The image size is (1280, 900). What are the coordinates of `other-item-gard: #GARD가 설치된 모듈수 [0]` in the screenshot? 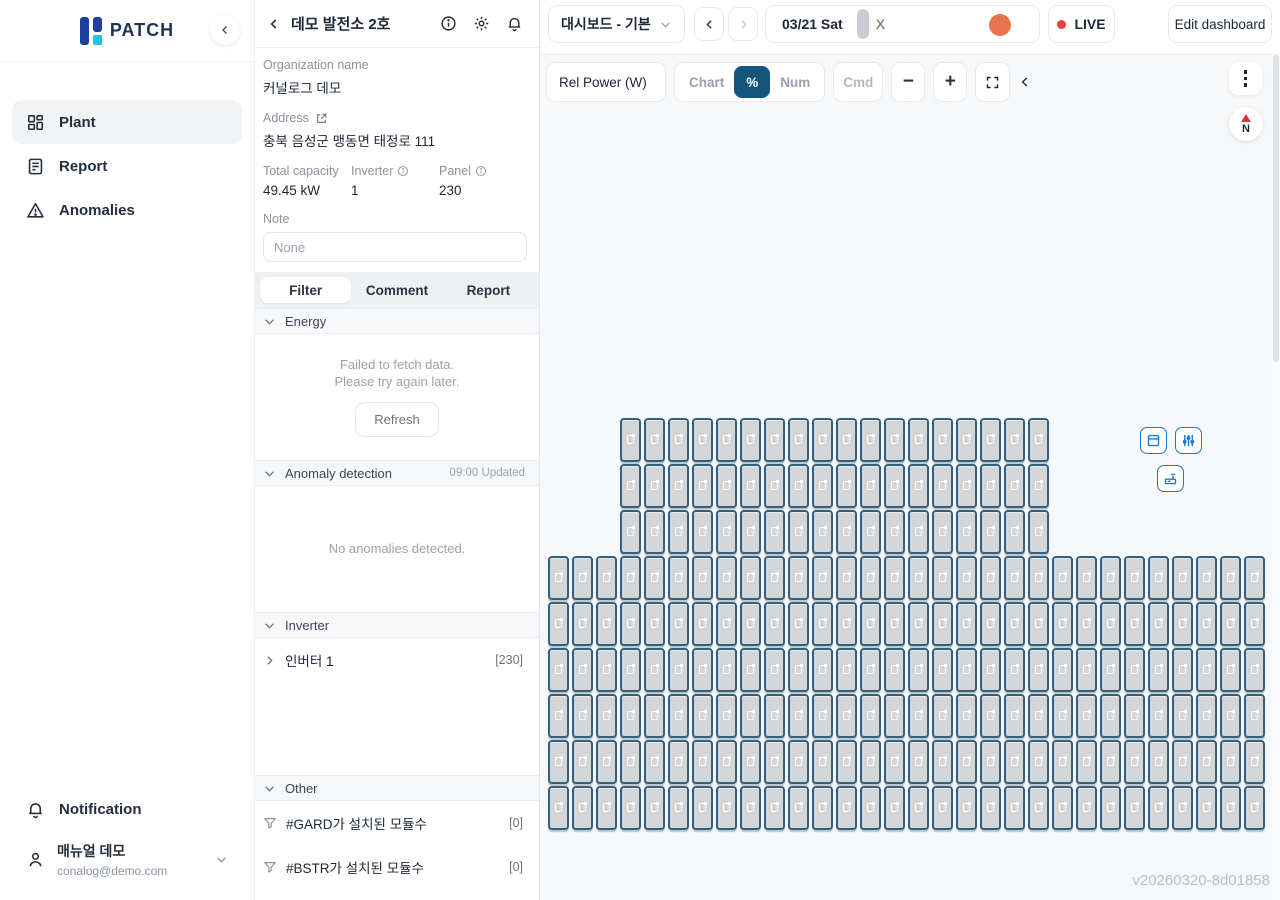 It's located at (397, 823).